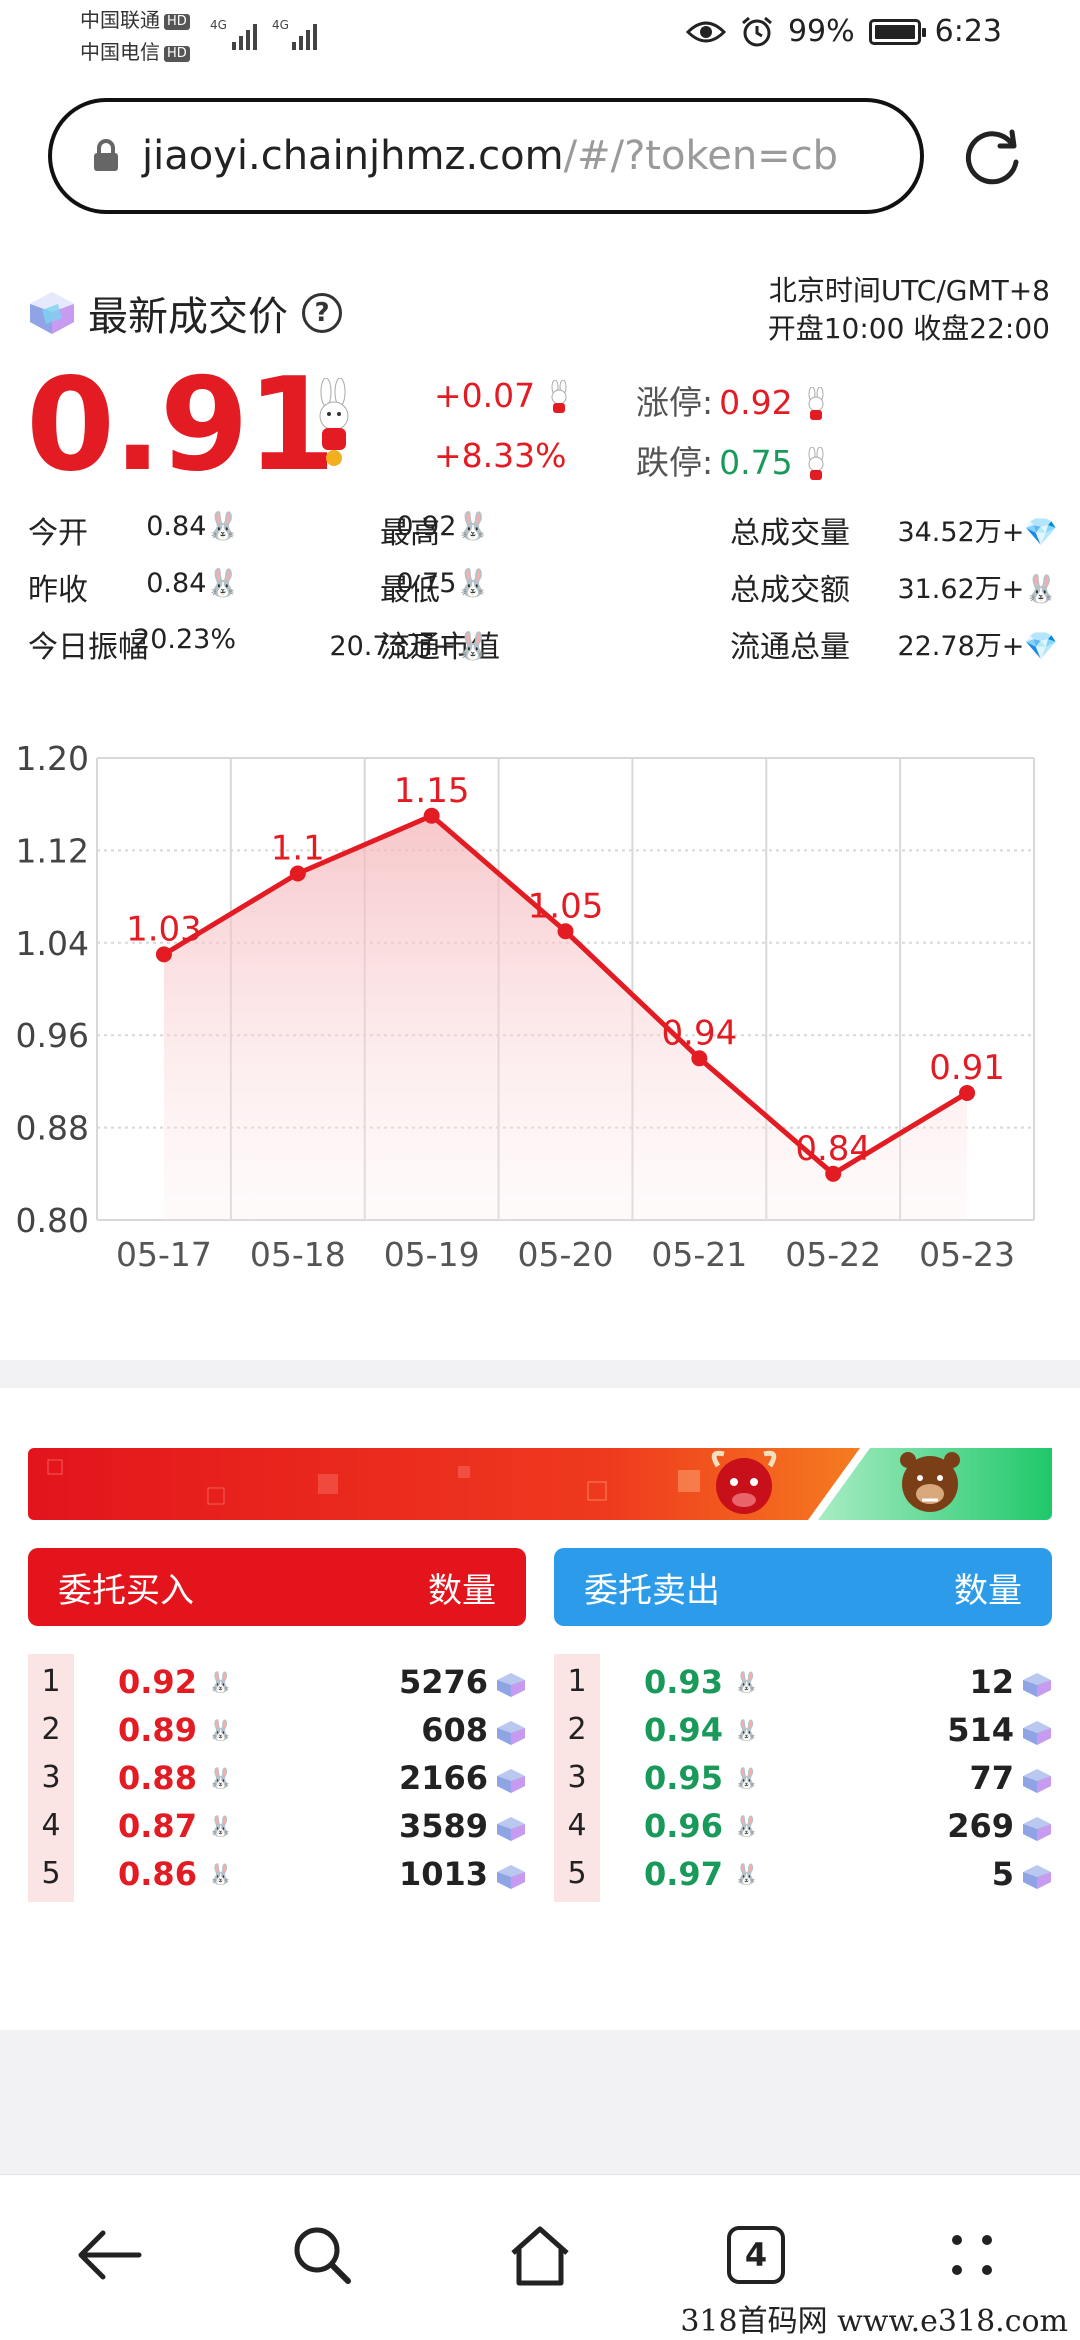 Image resolution: width=1080 pixels, height=2340 pixels. What do you see at coordinates (157, 1730) in the screenshot?
I see `order-price: 0.89` at bounding box center [157, 1730].